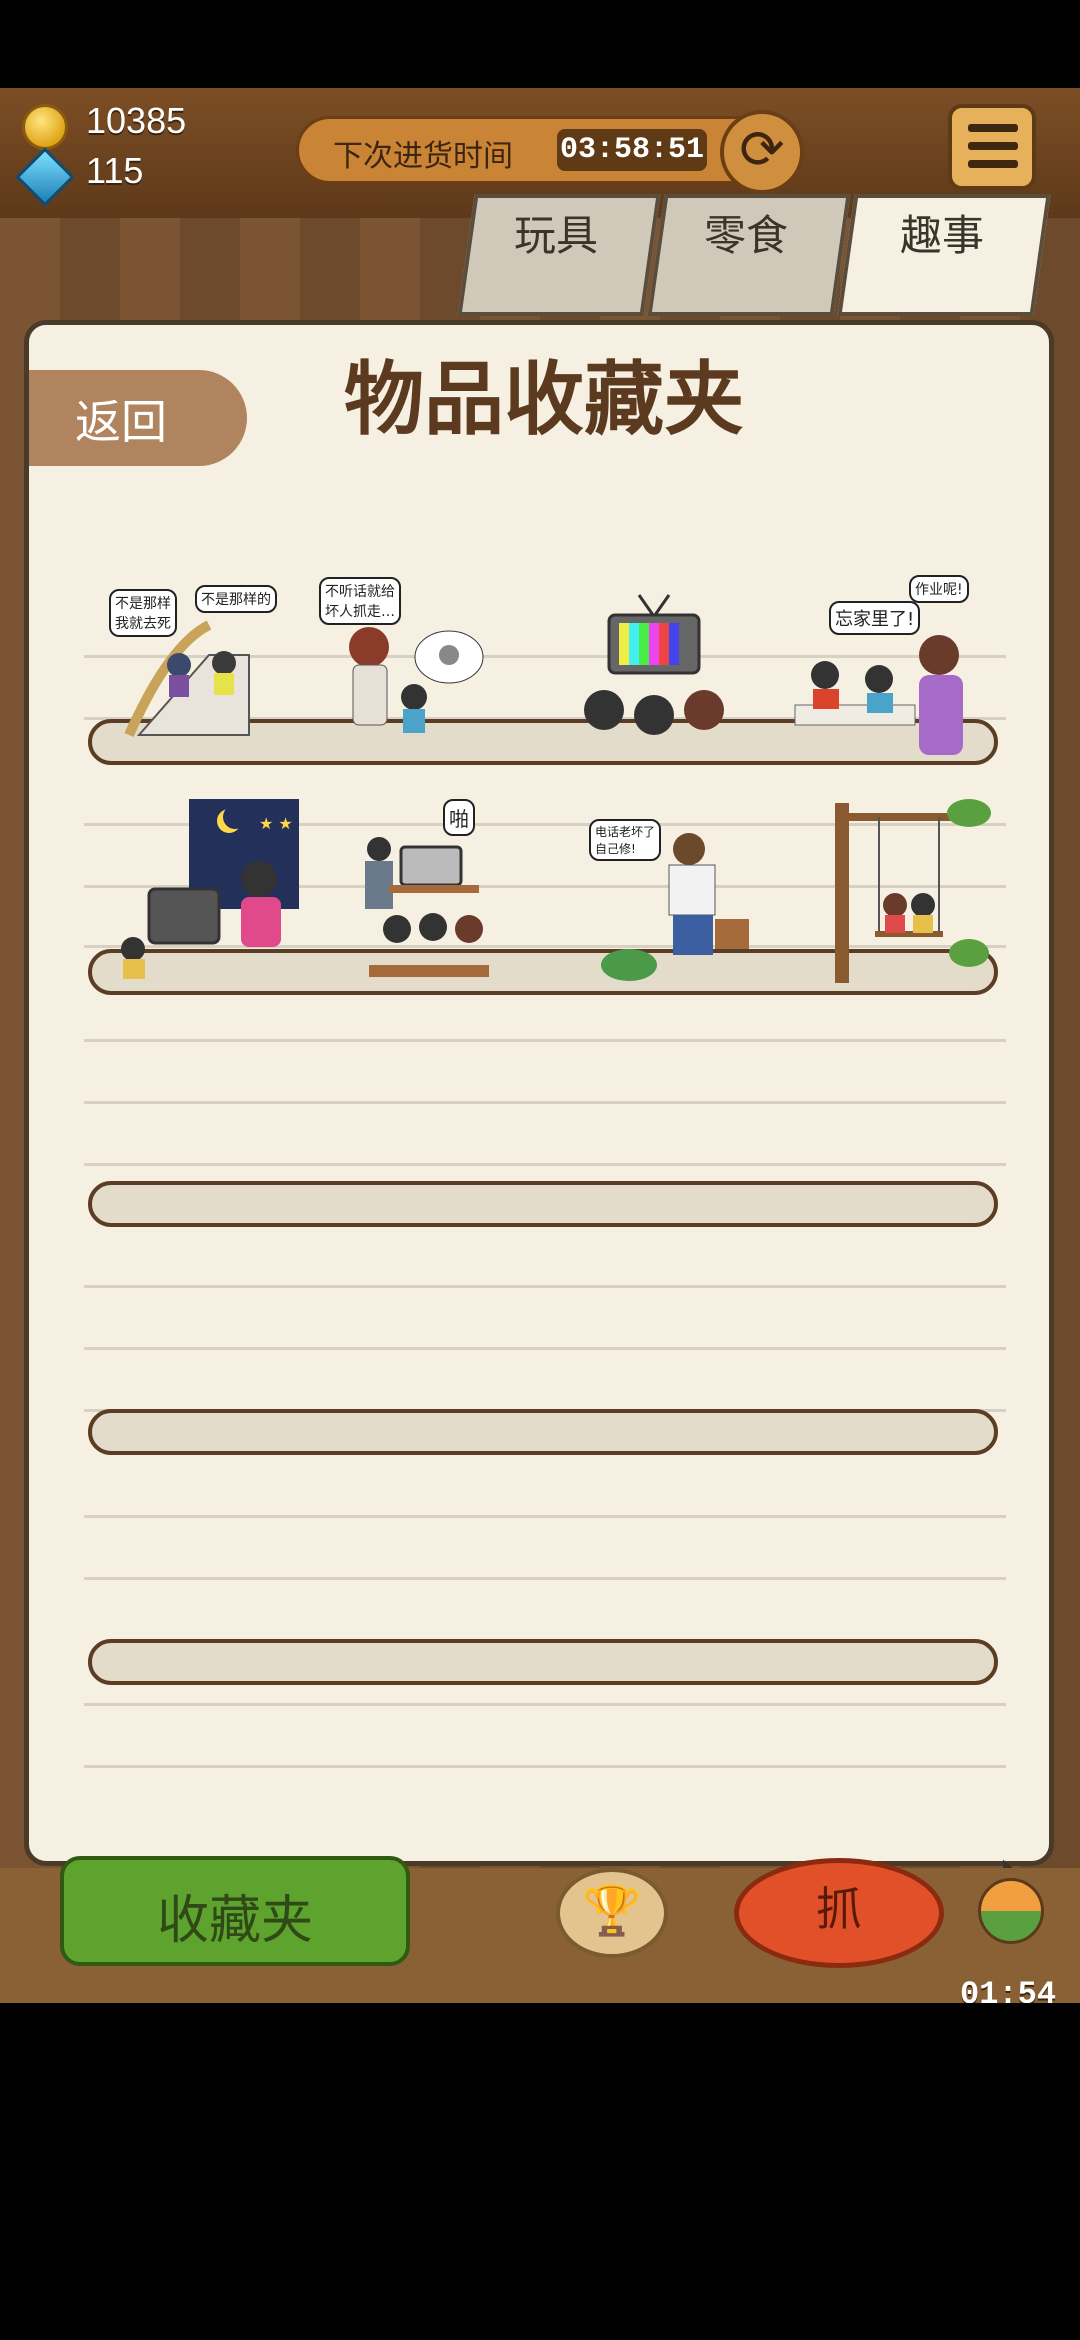 This screenshot has width=1080, height=2340. I want to click on swing-icon, so click(913, 891).